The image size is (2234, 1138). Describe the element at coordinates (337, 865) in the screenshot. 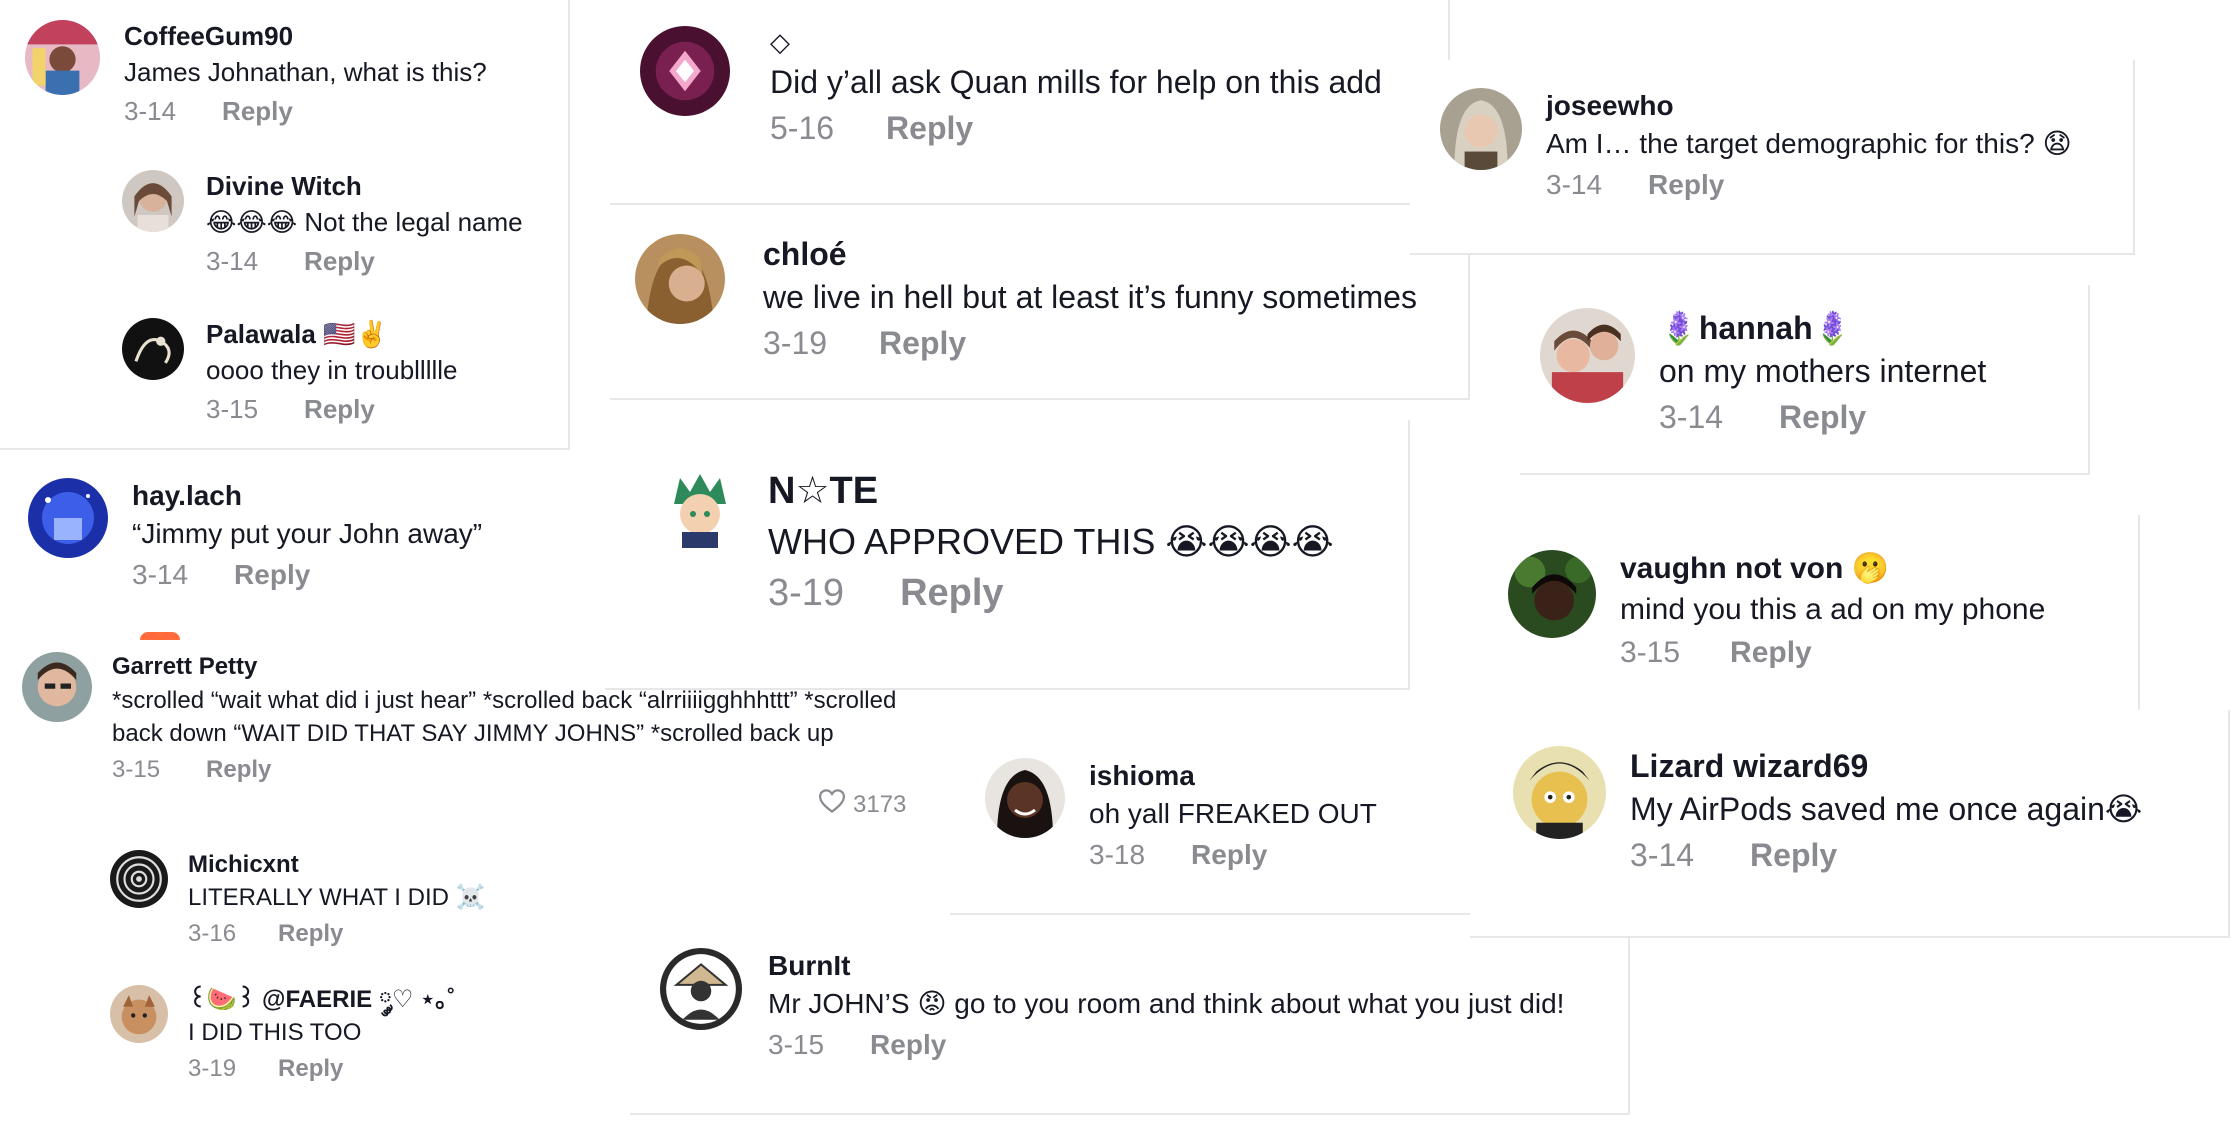

I see `comment-username: Michicxnt` at that location.